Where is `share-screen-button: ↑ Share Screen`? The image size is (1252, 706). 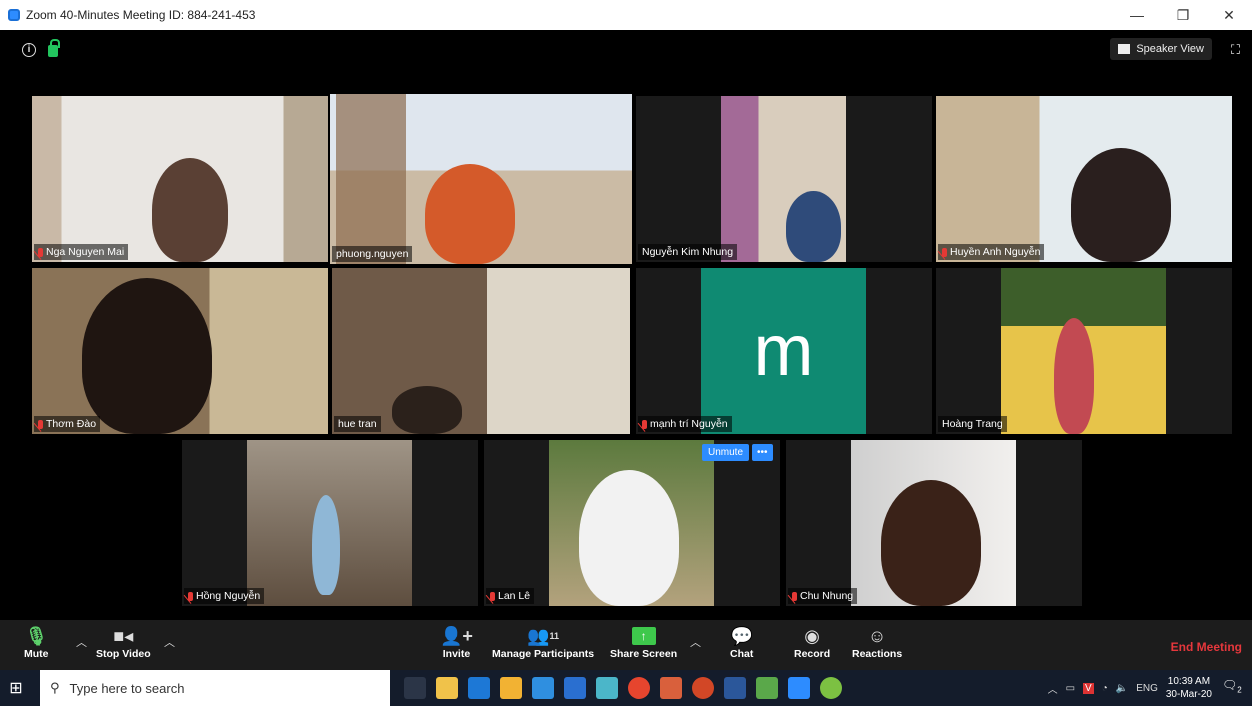 share-screen-button: ↑ Share Screen is located at coordinates (643, 642).